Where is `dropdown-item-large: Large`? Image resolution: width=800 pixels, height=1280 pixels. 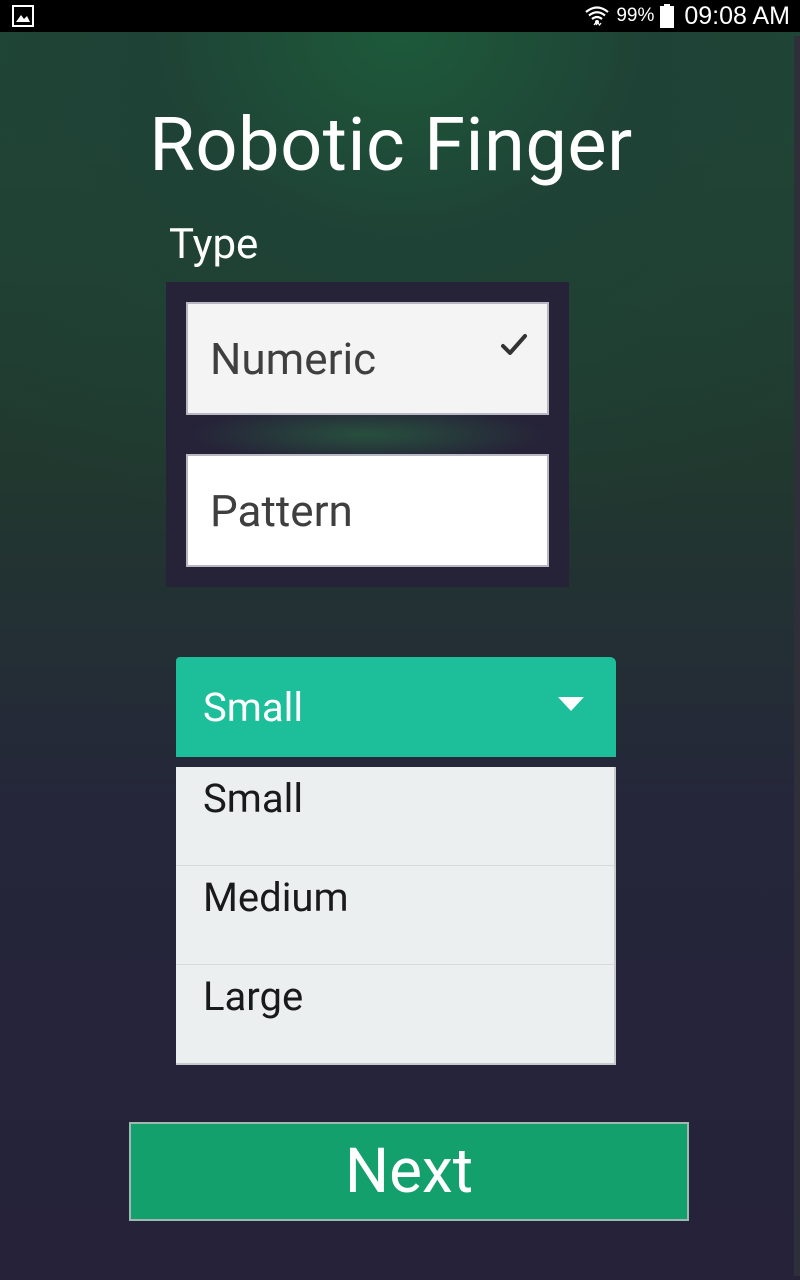 dropdown-item-large: Large is located at coordinates (395, 1014).